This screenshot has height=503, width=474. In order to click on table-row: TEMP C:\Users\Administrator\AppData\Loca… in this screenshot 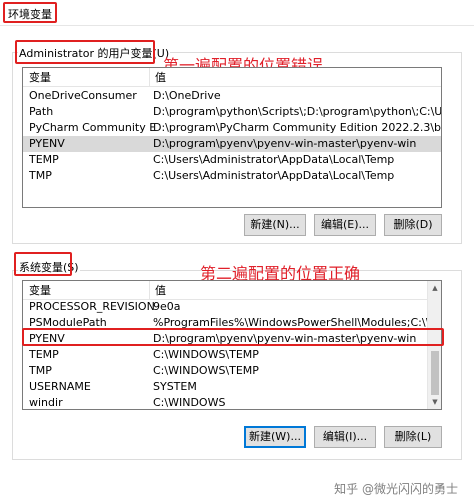, I will do `click(232, 160)`.